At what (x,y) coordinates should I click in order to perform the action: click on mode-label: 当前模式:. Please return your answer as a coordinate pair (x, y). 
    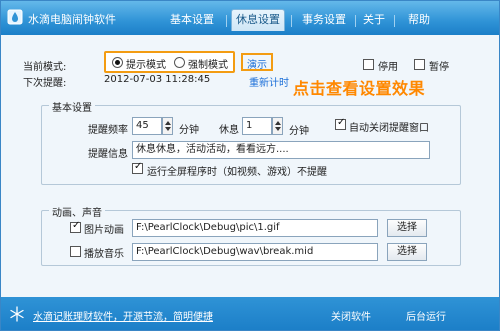
    Looking at the image, I should click on (45, 67).